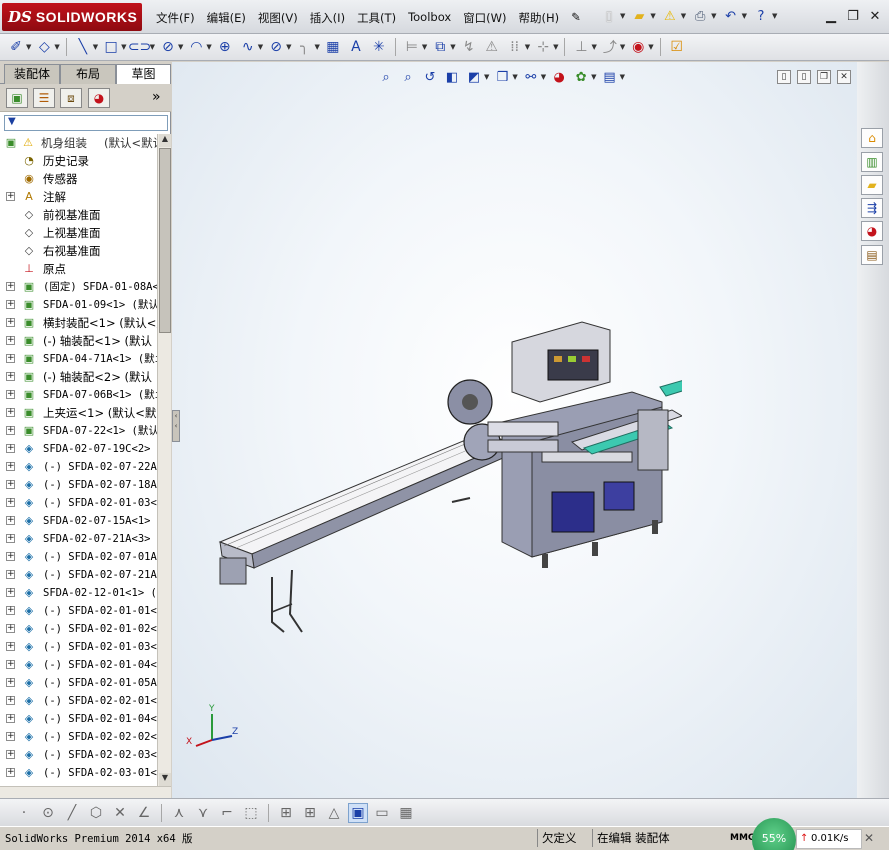  I want to click on file-explorer-icon: ▰, so click(872, 185).